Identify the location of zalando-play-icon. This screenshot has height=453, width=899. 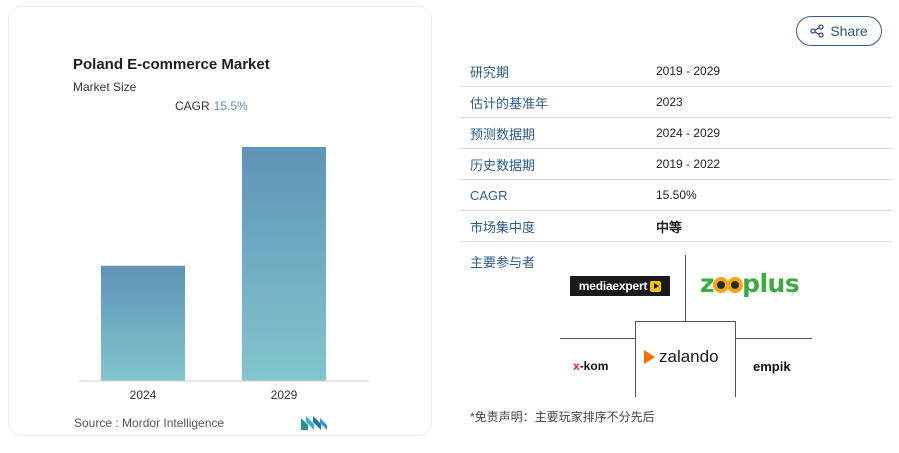
(649, 357).